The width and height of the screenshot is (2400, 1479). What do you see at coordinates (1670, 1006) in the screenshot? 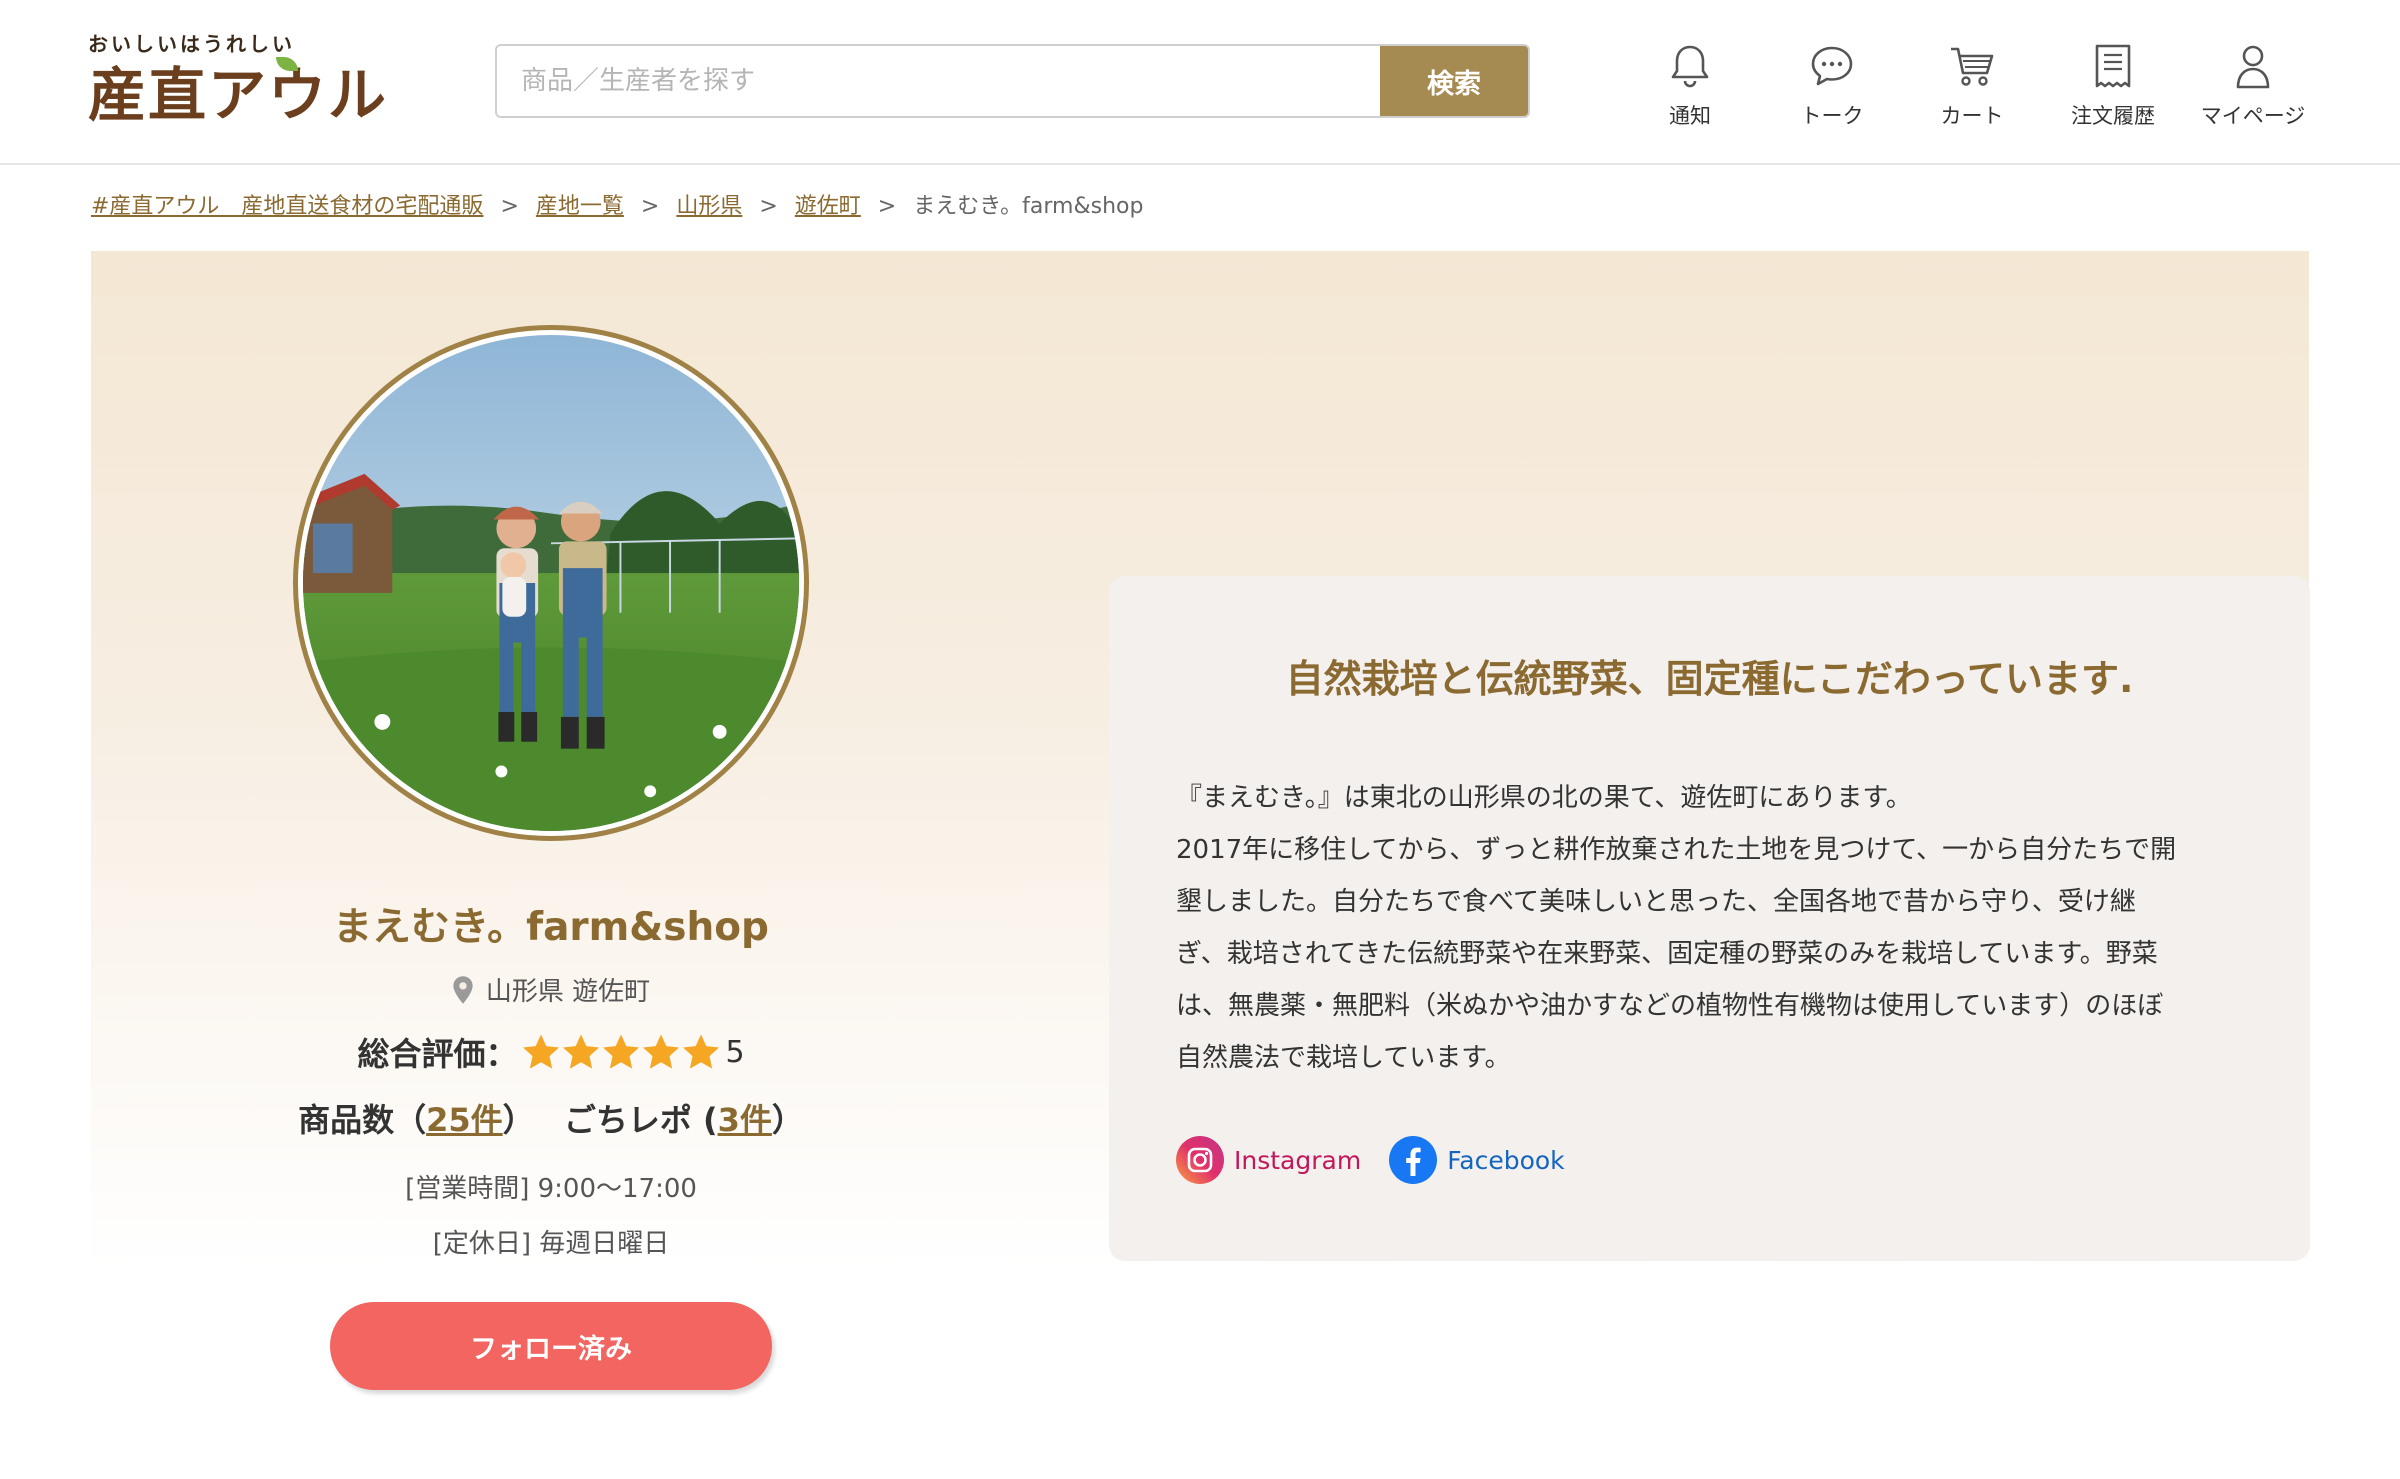
I see `intro-line: は、無農薬・無肥料（米ぬかや油かすなどの植物性有機物は使用しています）のほぼ` at bounding box center [1670, 1006].